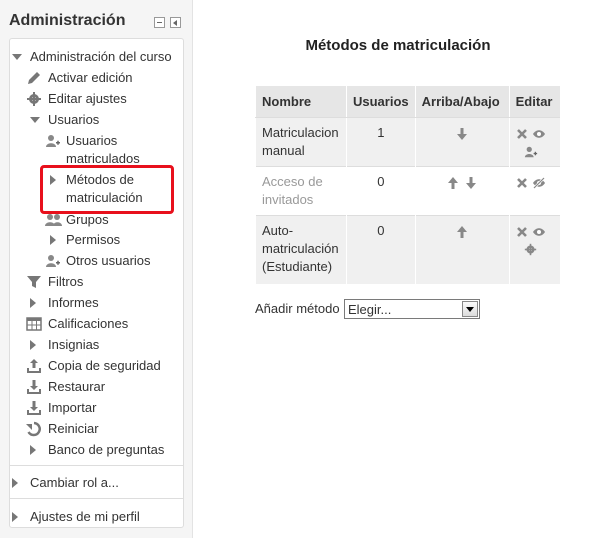 The width and height of the screenshot is (600, 538). Describe the element at coordinates (34, 78) in the screenshot. I see `pencil-icon` at that location.